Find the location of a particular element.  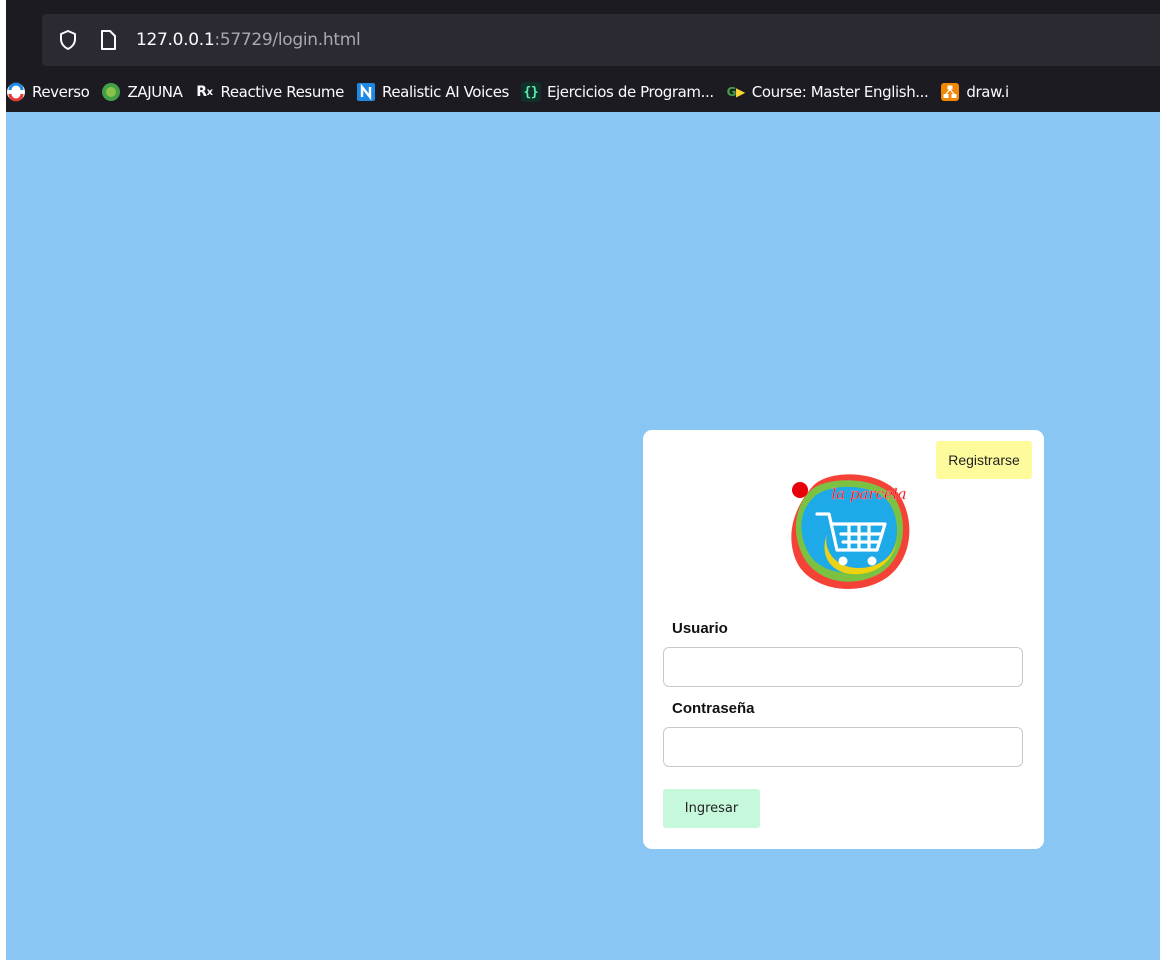

bookmark-label: ZAJUNA is located at coordinates (155, 92).